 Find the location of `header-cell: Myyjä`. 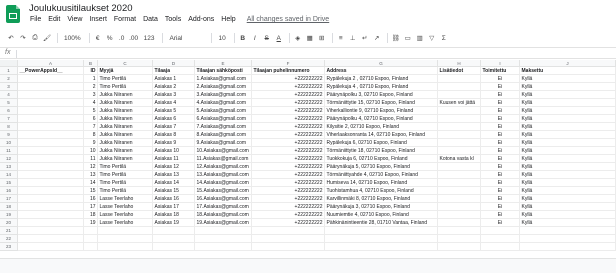

header-cell: Myyjä is located at coordinates (125, 71).